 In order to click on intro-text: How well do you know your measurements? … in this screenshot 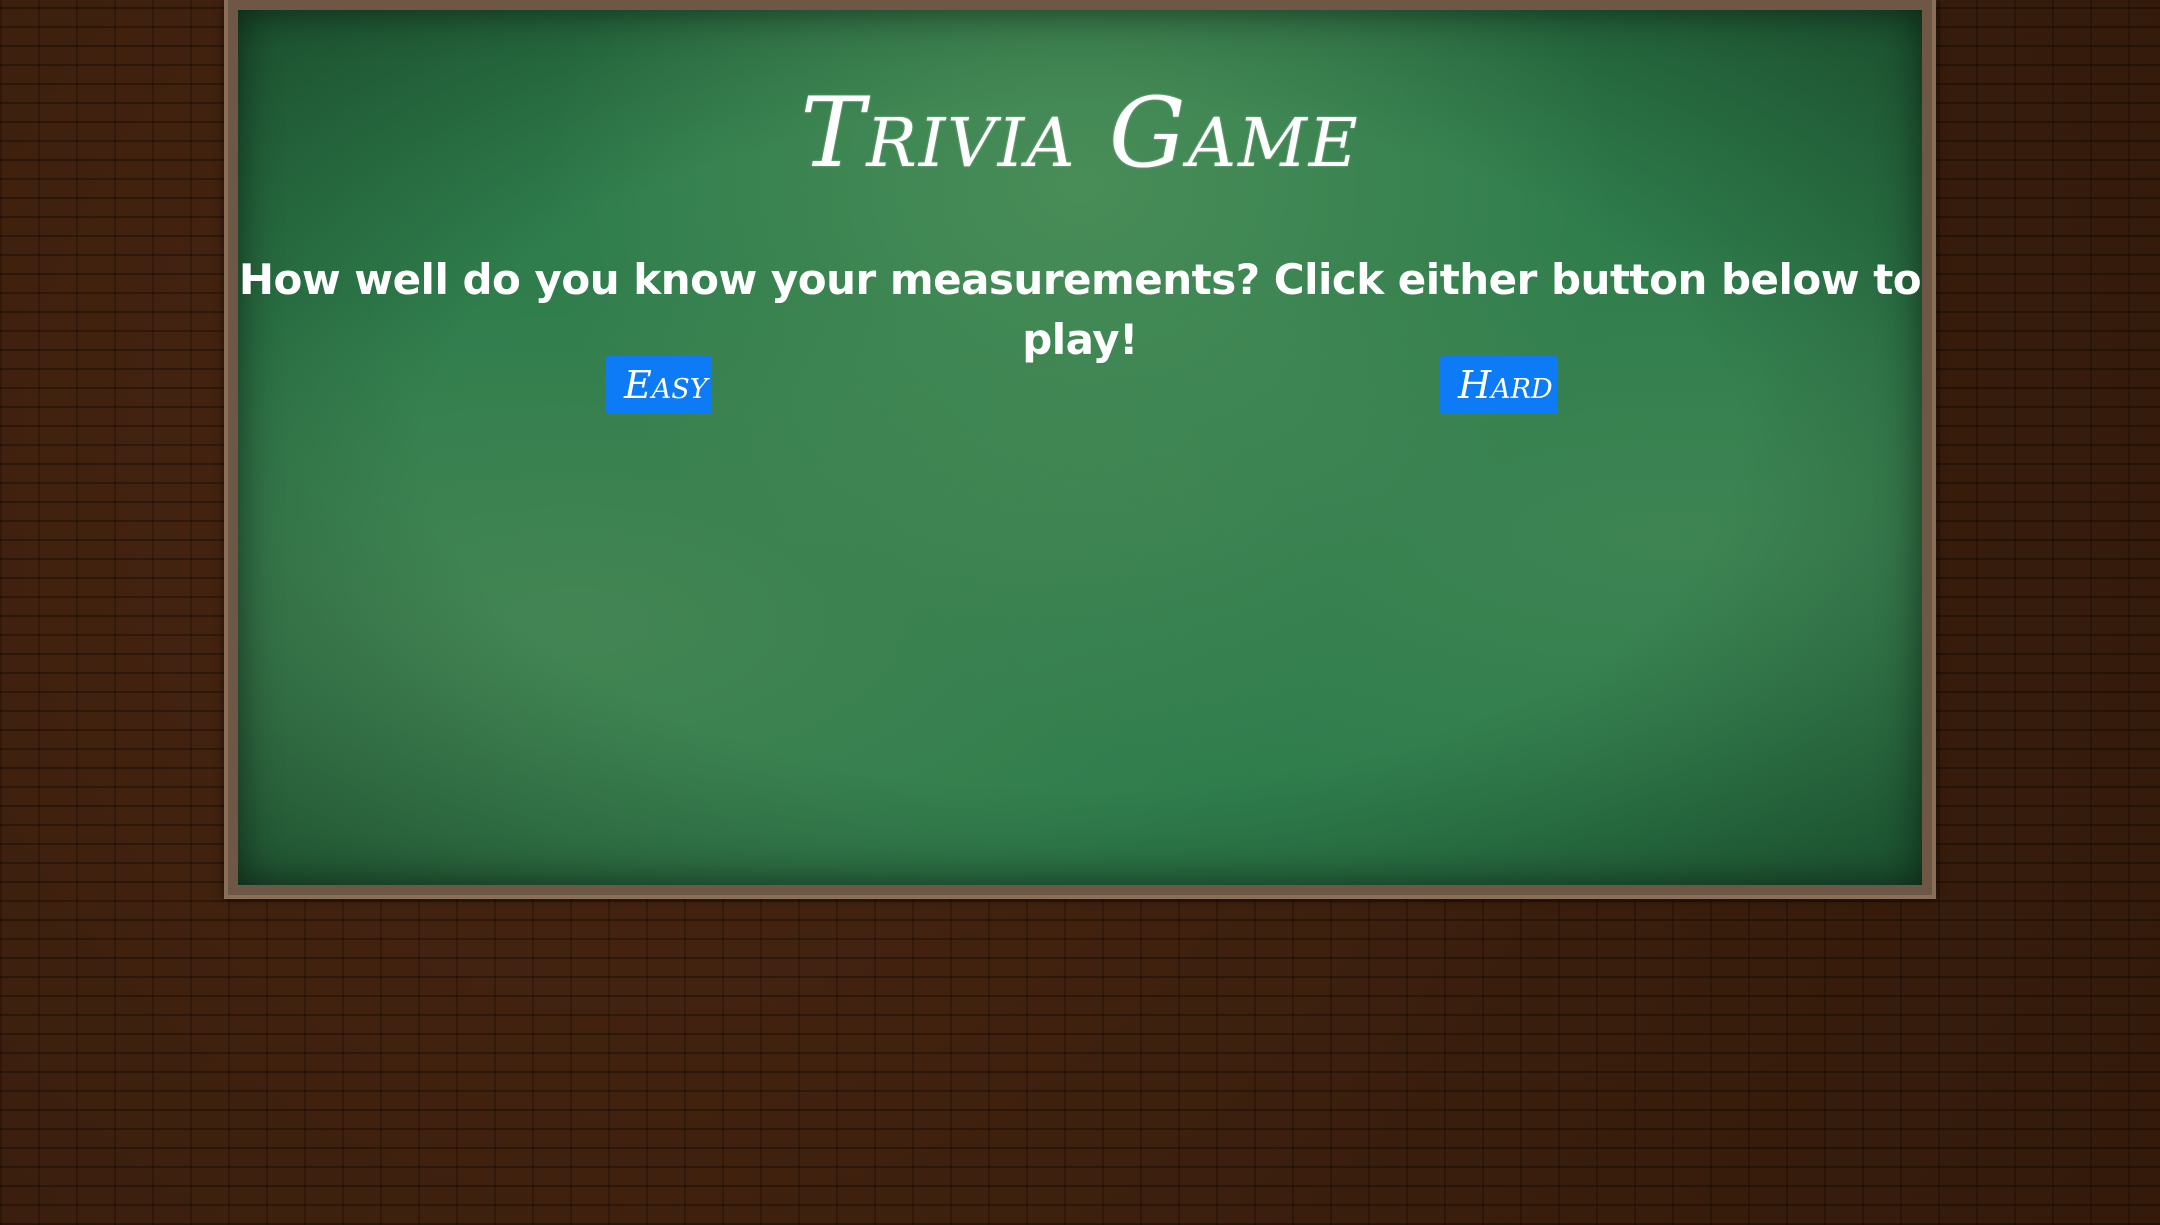, I will do `click(1080, 309)`.